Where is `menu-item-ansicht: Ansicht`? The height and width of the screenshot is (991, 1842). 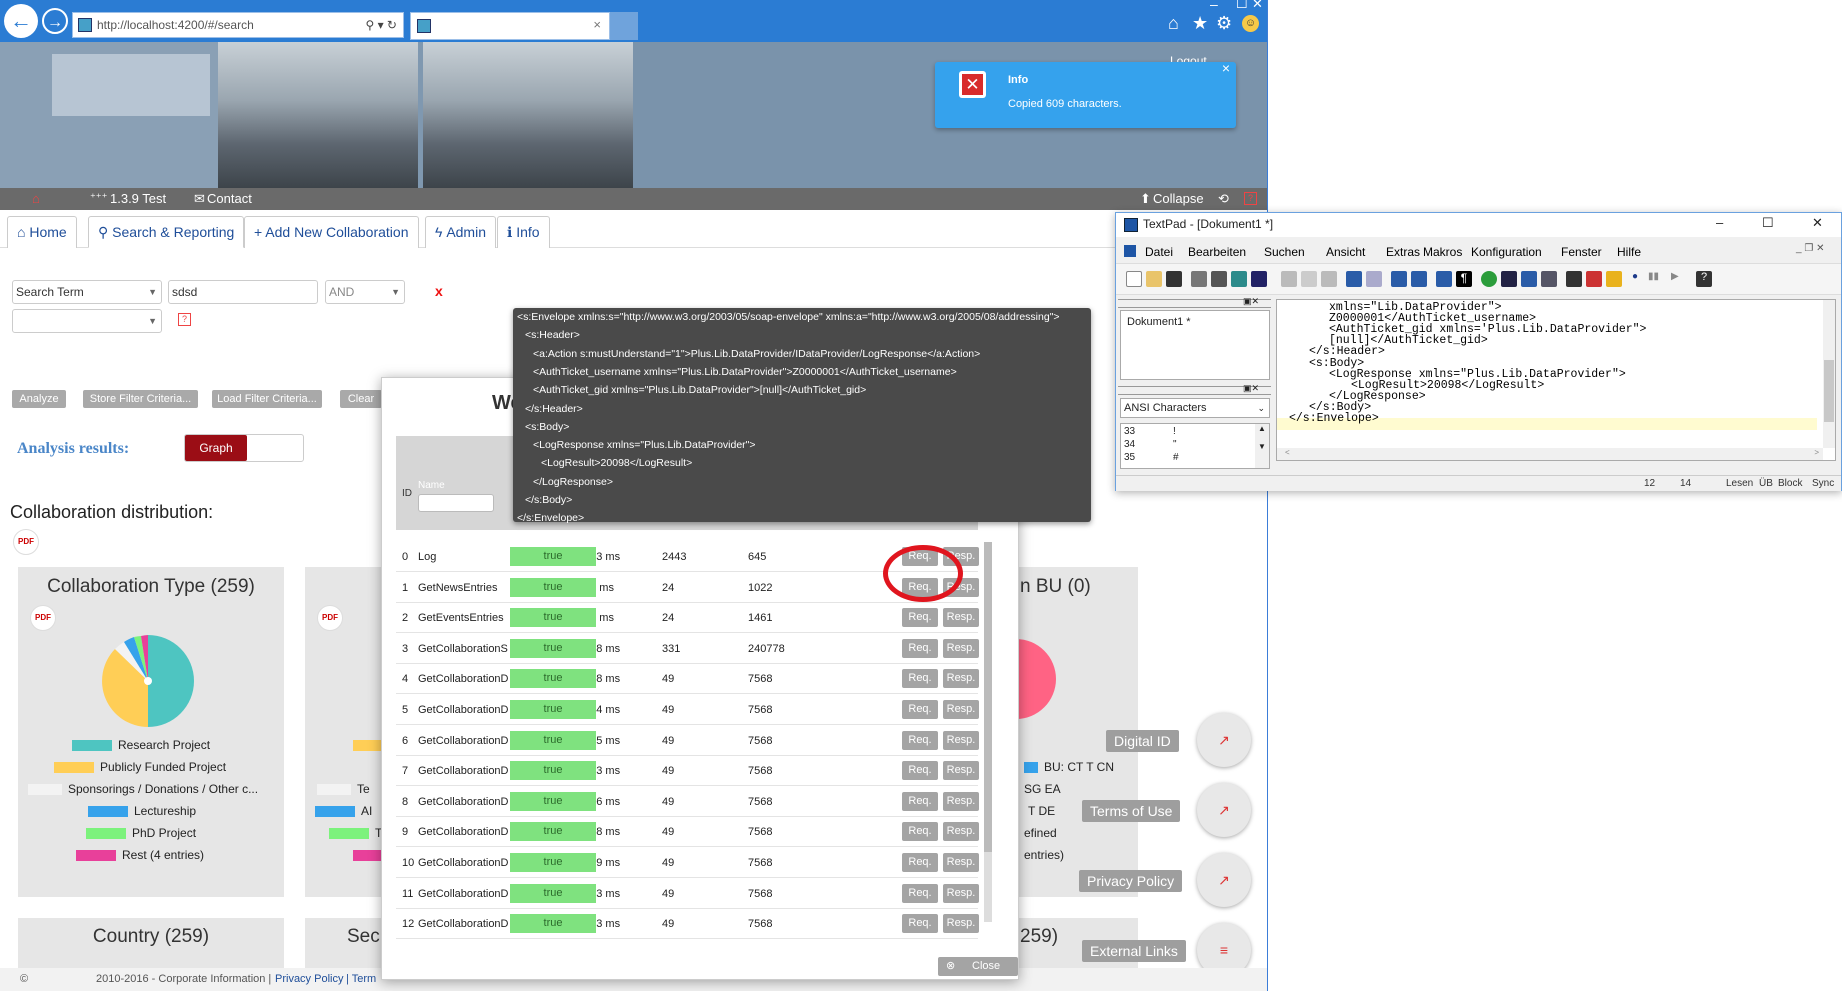
menu-item-ansicht: Ansicht is located at coordinates (1345, 252).